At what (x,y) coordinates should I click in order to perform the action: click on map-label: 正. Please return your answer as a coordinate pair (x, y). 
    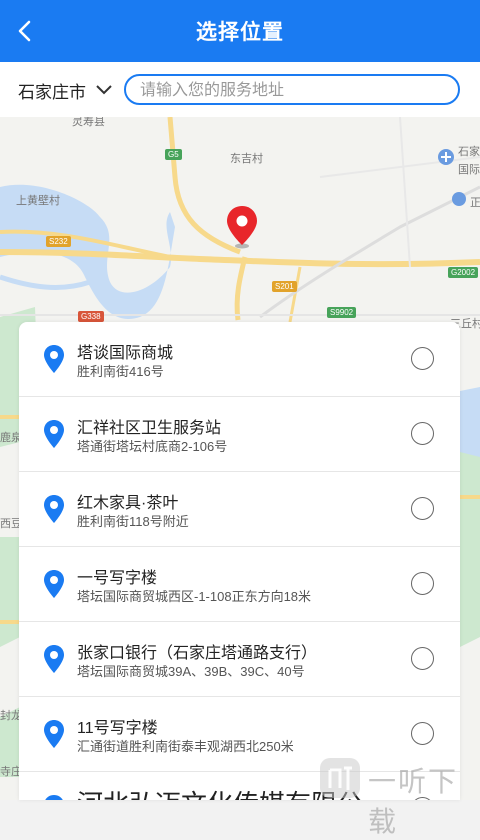
    Looking at the image, I should click on (475, 203).